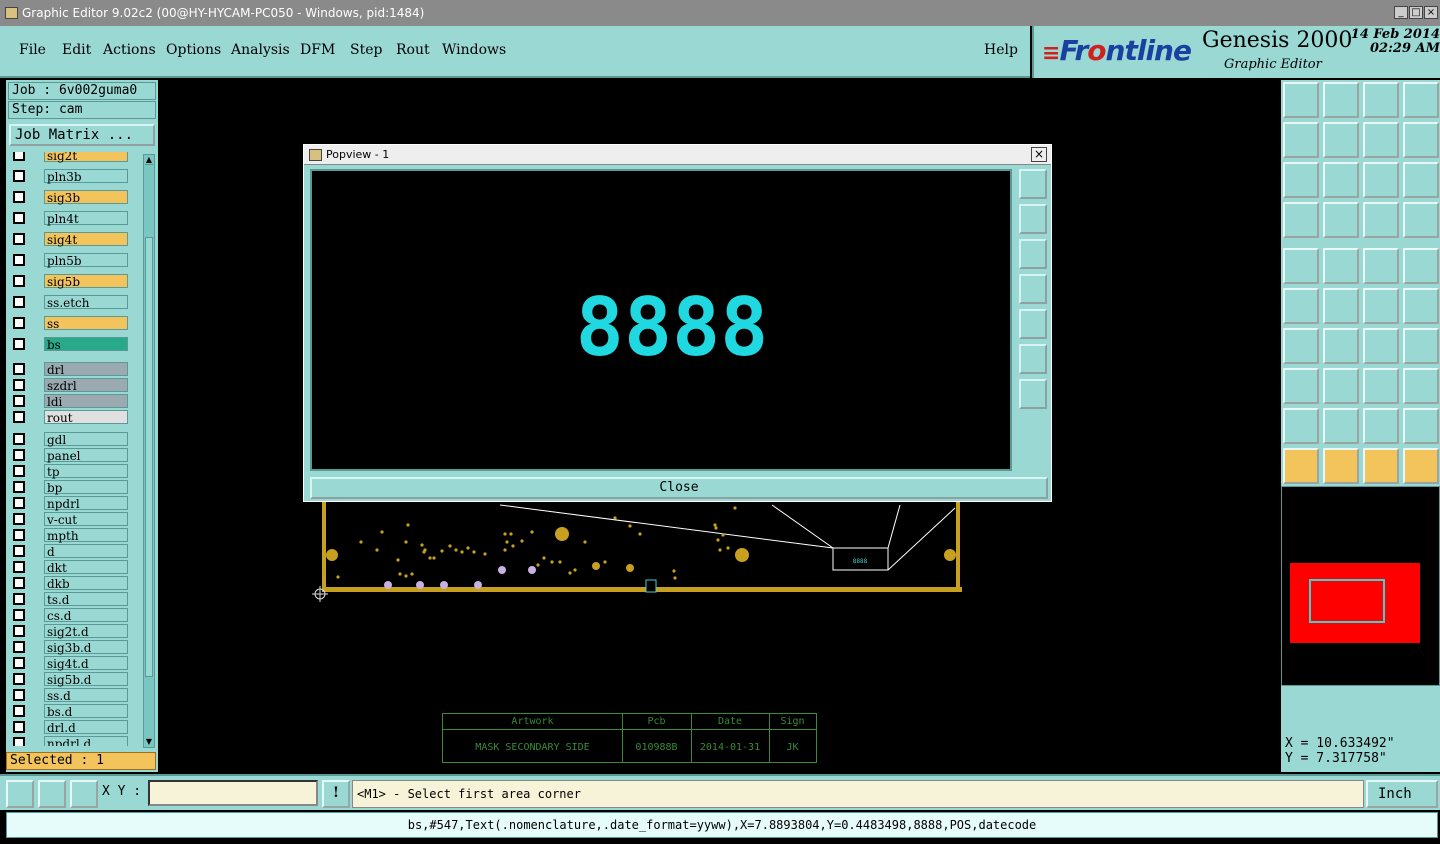 The height and width of the screenshot is (844, 1440). I want to click on layer-label: drl, so click(86, 369).